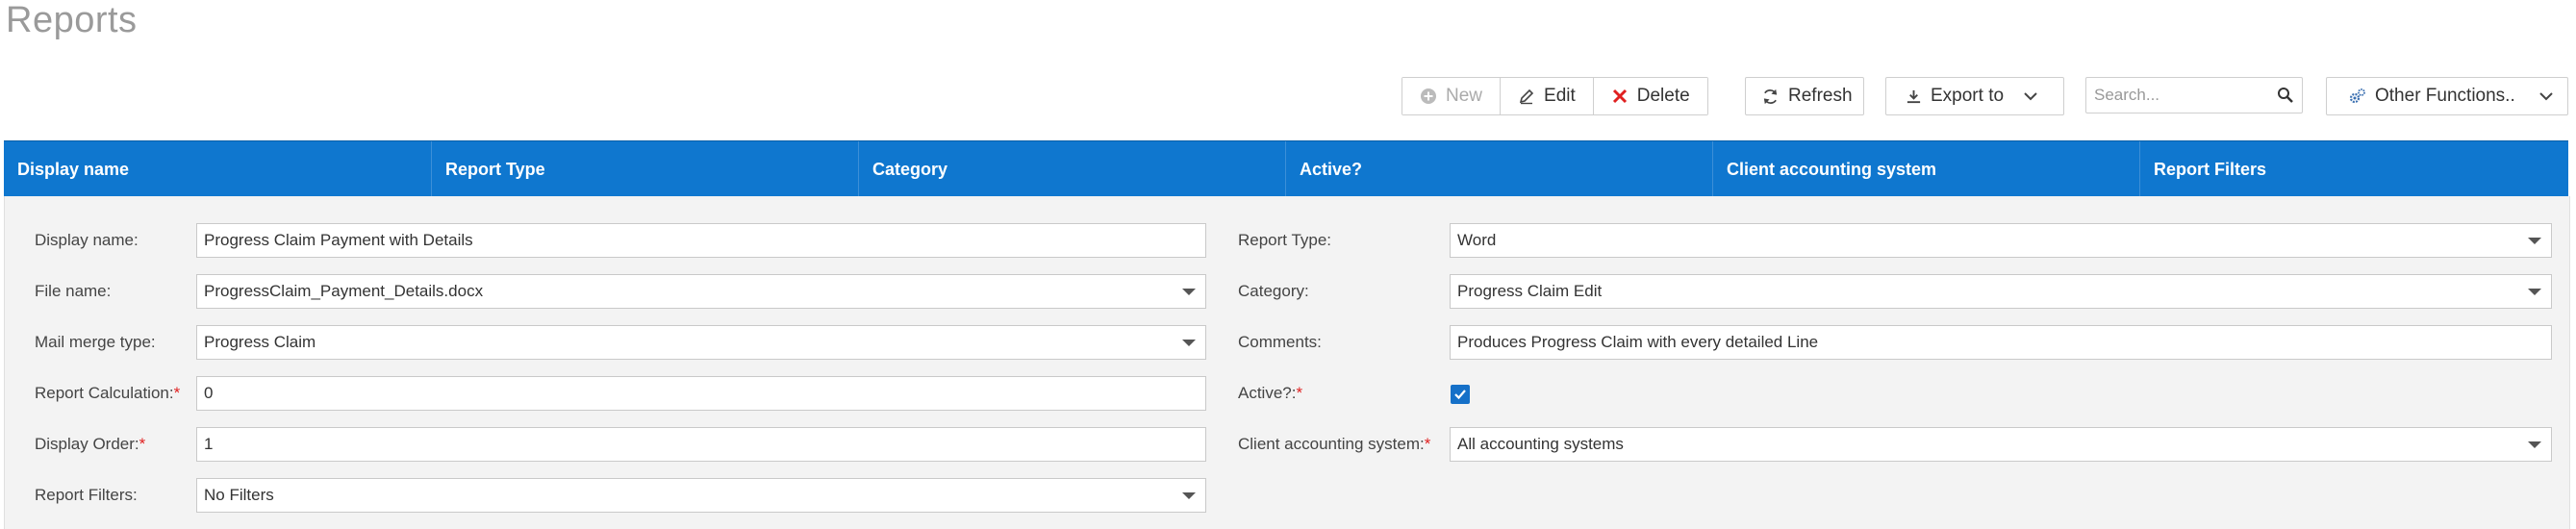 The image size is (2576, 529). Describe the element at coordinates (86, 495) in the screenshot. I see `report-filters-label: Report Filters:` at that location.